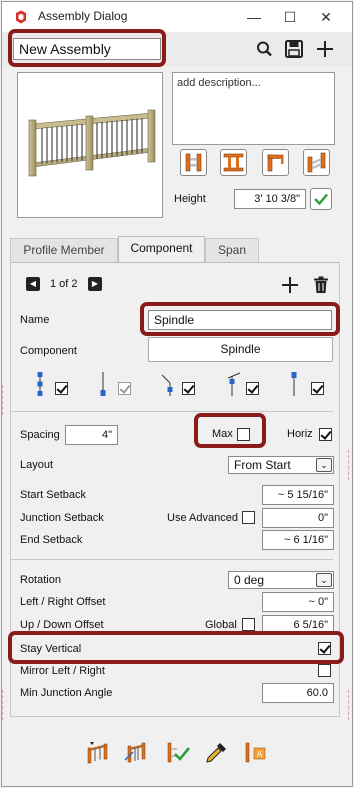 Image resolution: width=354 pixels, height=788 pixels. What do you see at coordinates (106, 384) in the screenshot?
I see `spindle-bottom-icon` at bounding box center [106, 384].